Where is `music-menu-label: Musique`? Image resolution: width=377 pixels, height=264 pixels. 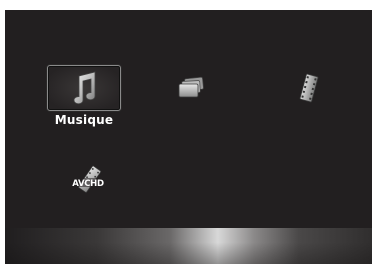
music-menu-label: Musique is located at coordinates (84, 120).